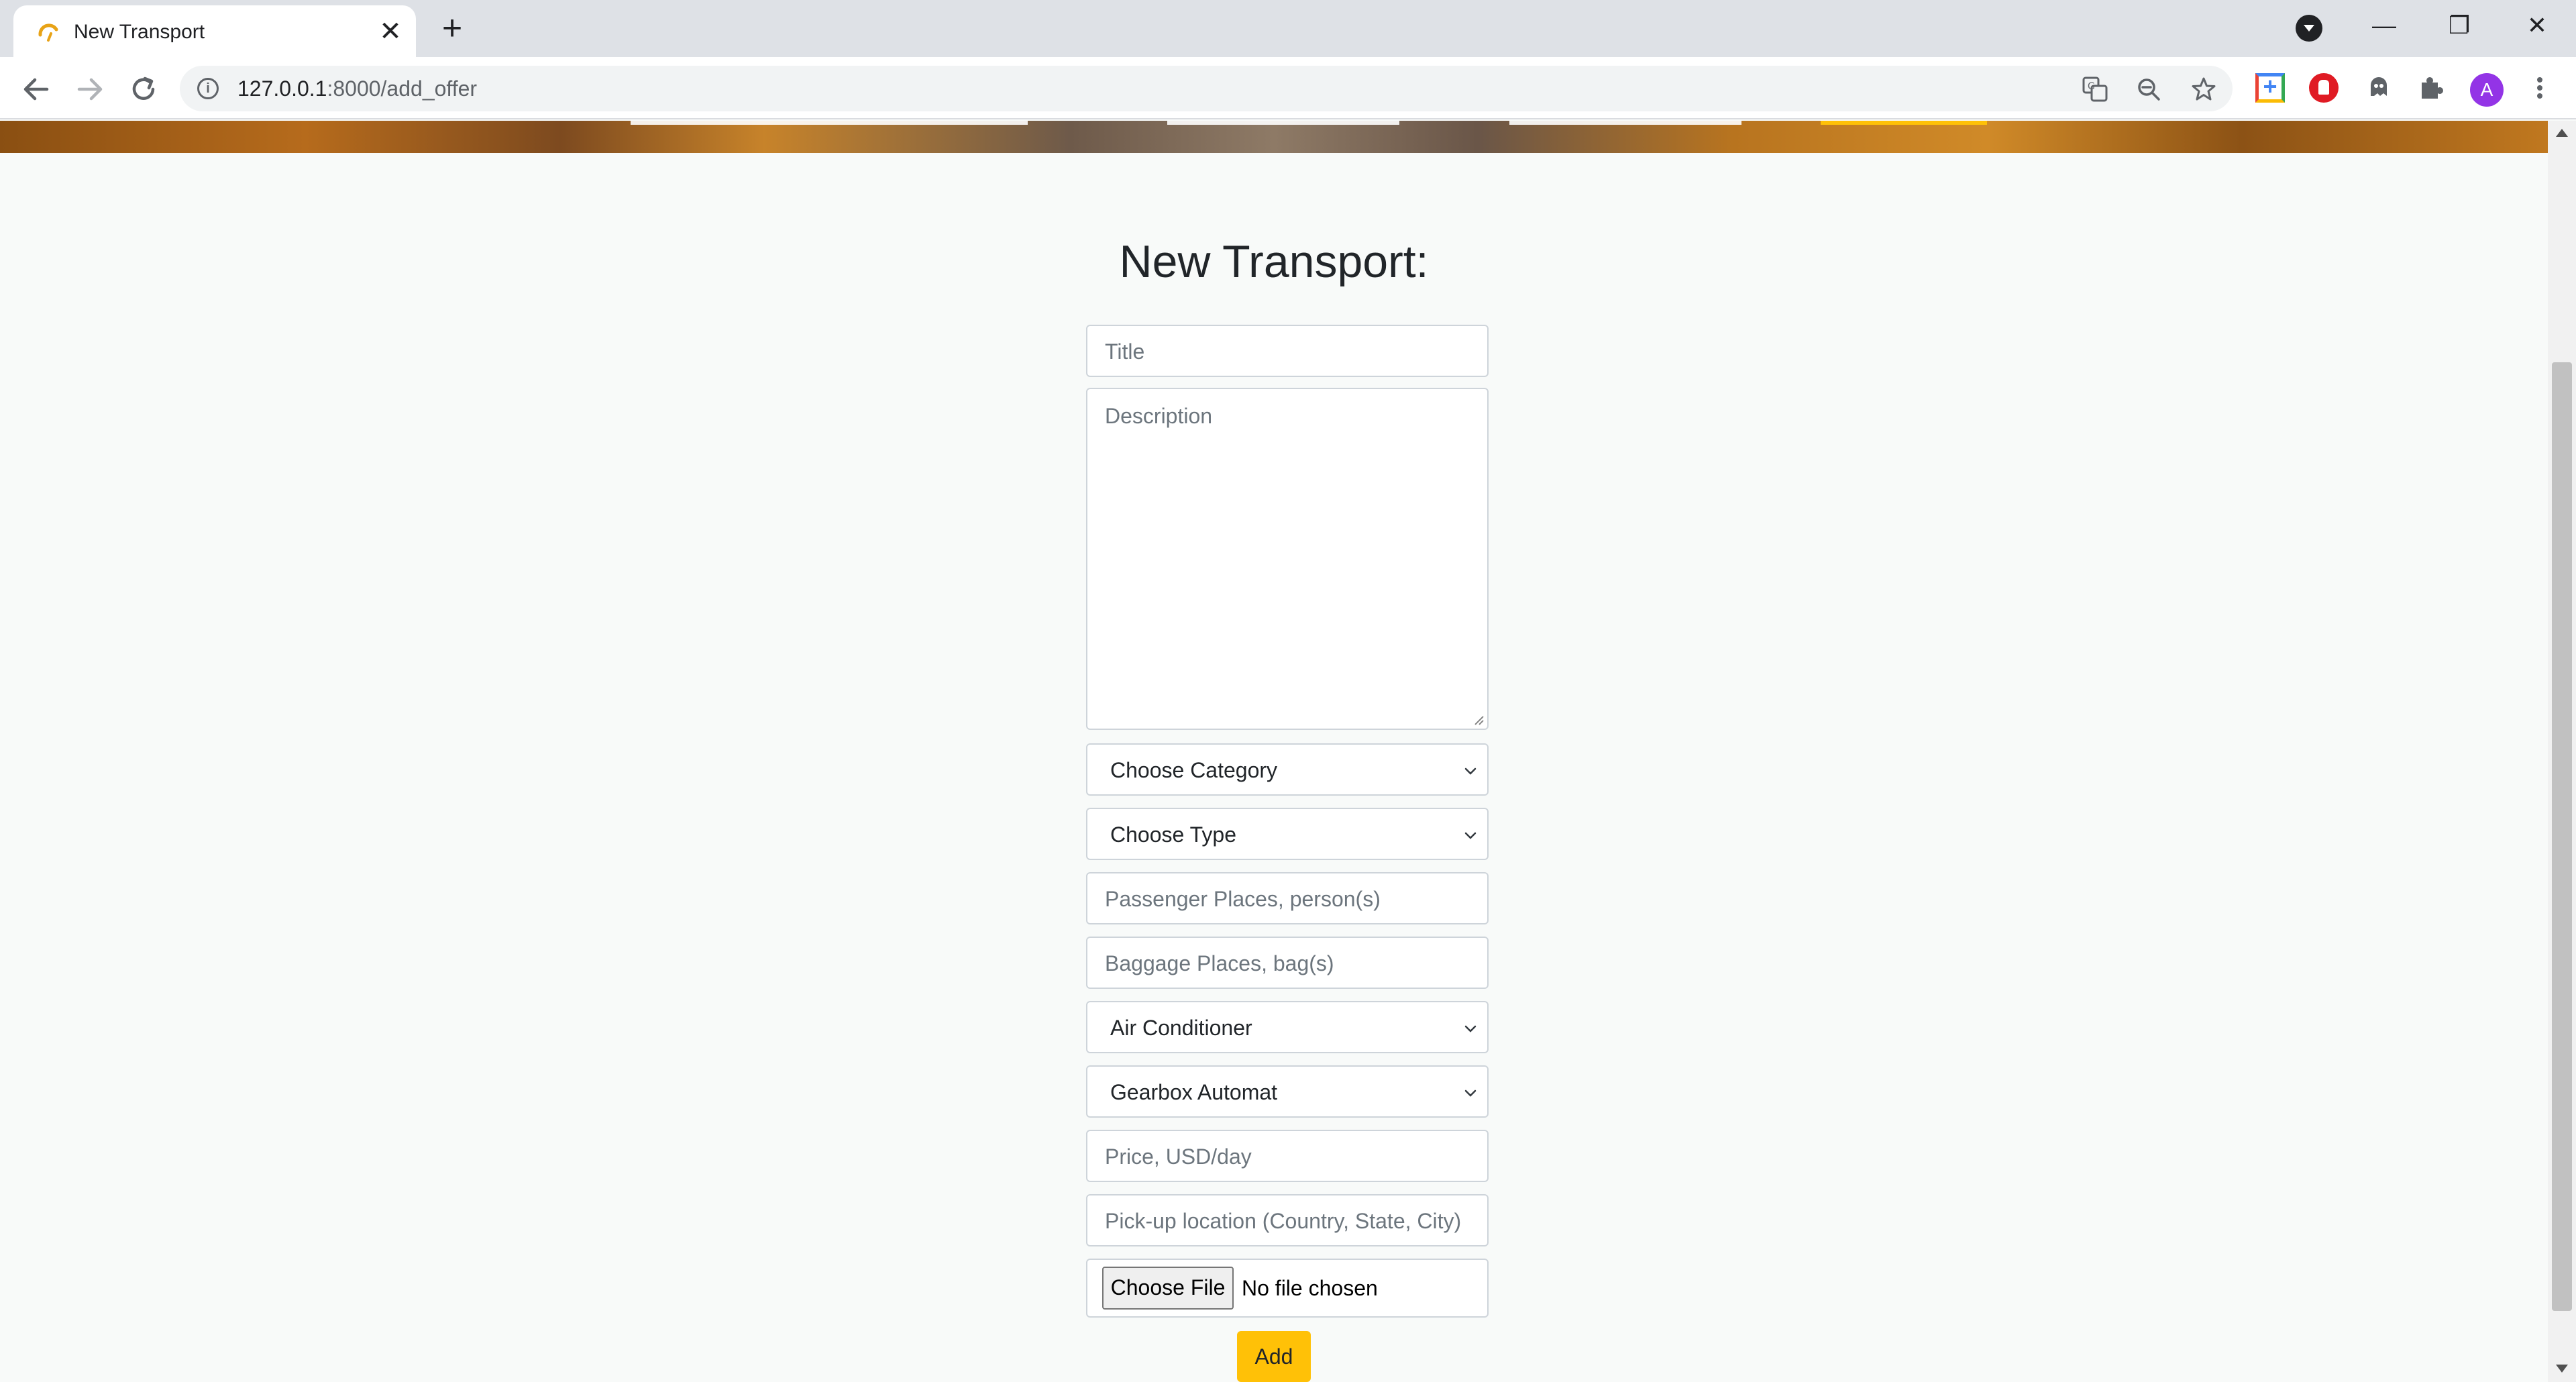 Image resolution: width=2576 pixels, height=1382 pixels. What do you see at coordinates (2309, 28) in the screenshot?
I see `tab-search-icon` at bounding box center [2309, 28].